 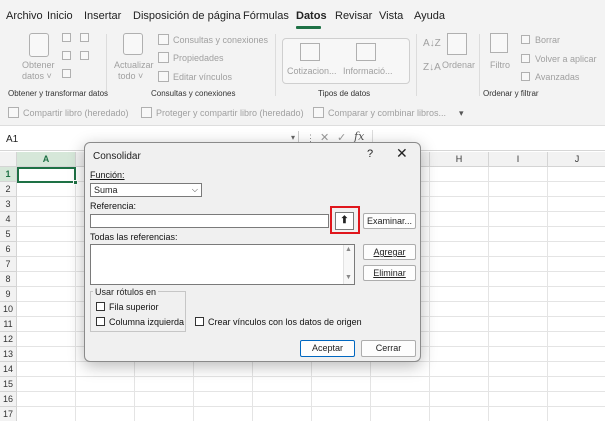 I want to click on close-icon: ✕, so click(x=402, y=153).